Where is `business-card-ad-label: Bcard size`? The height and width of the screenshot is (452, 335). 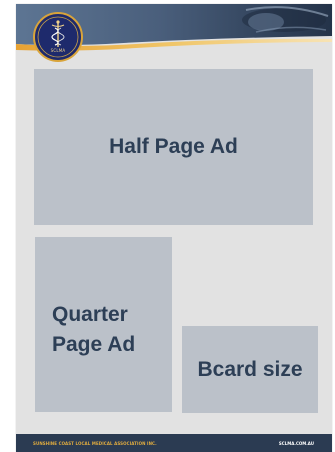 business-card-ad-label: Bcard size is located at coordinates (250, 369).